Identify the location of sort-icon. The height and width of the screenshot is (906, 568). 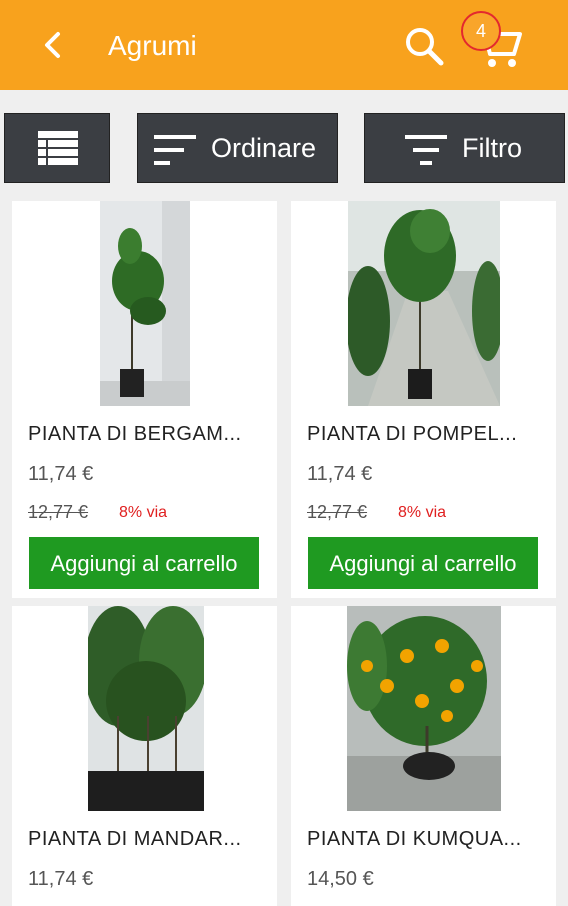
(175, 150).